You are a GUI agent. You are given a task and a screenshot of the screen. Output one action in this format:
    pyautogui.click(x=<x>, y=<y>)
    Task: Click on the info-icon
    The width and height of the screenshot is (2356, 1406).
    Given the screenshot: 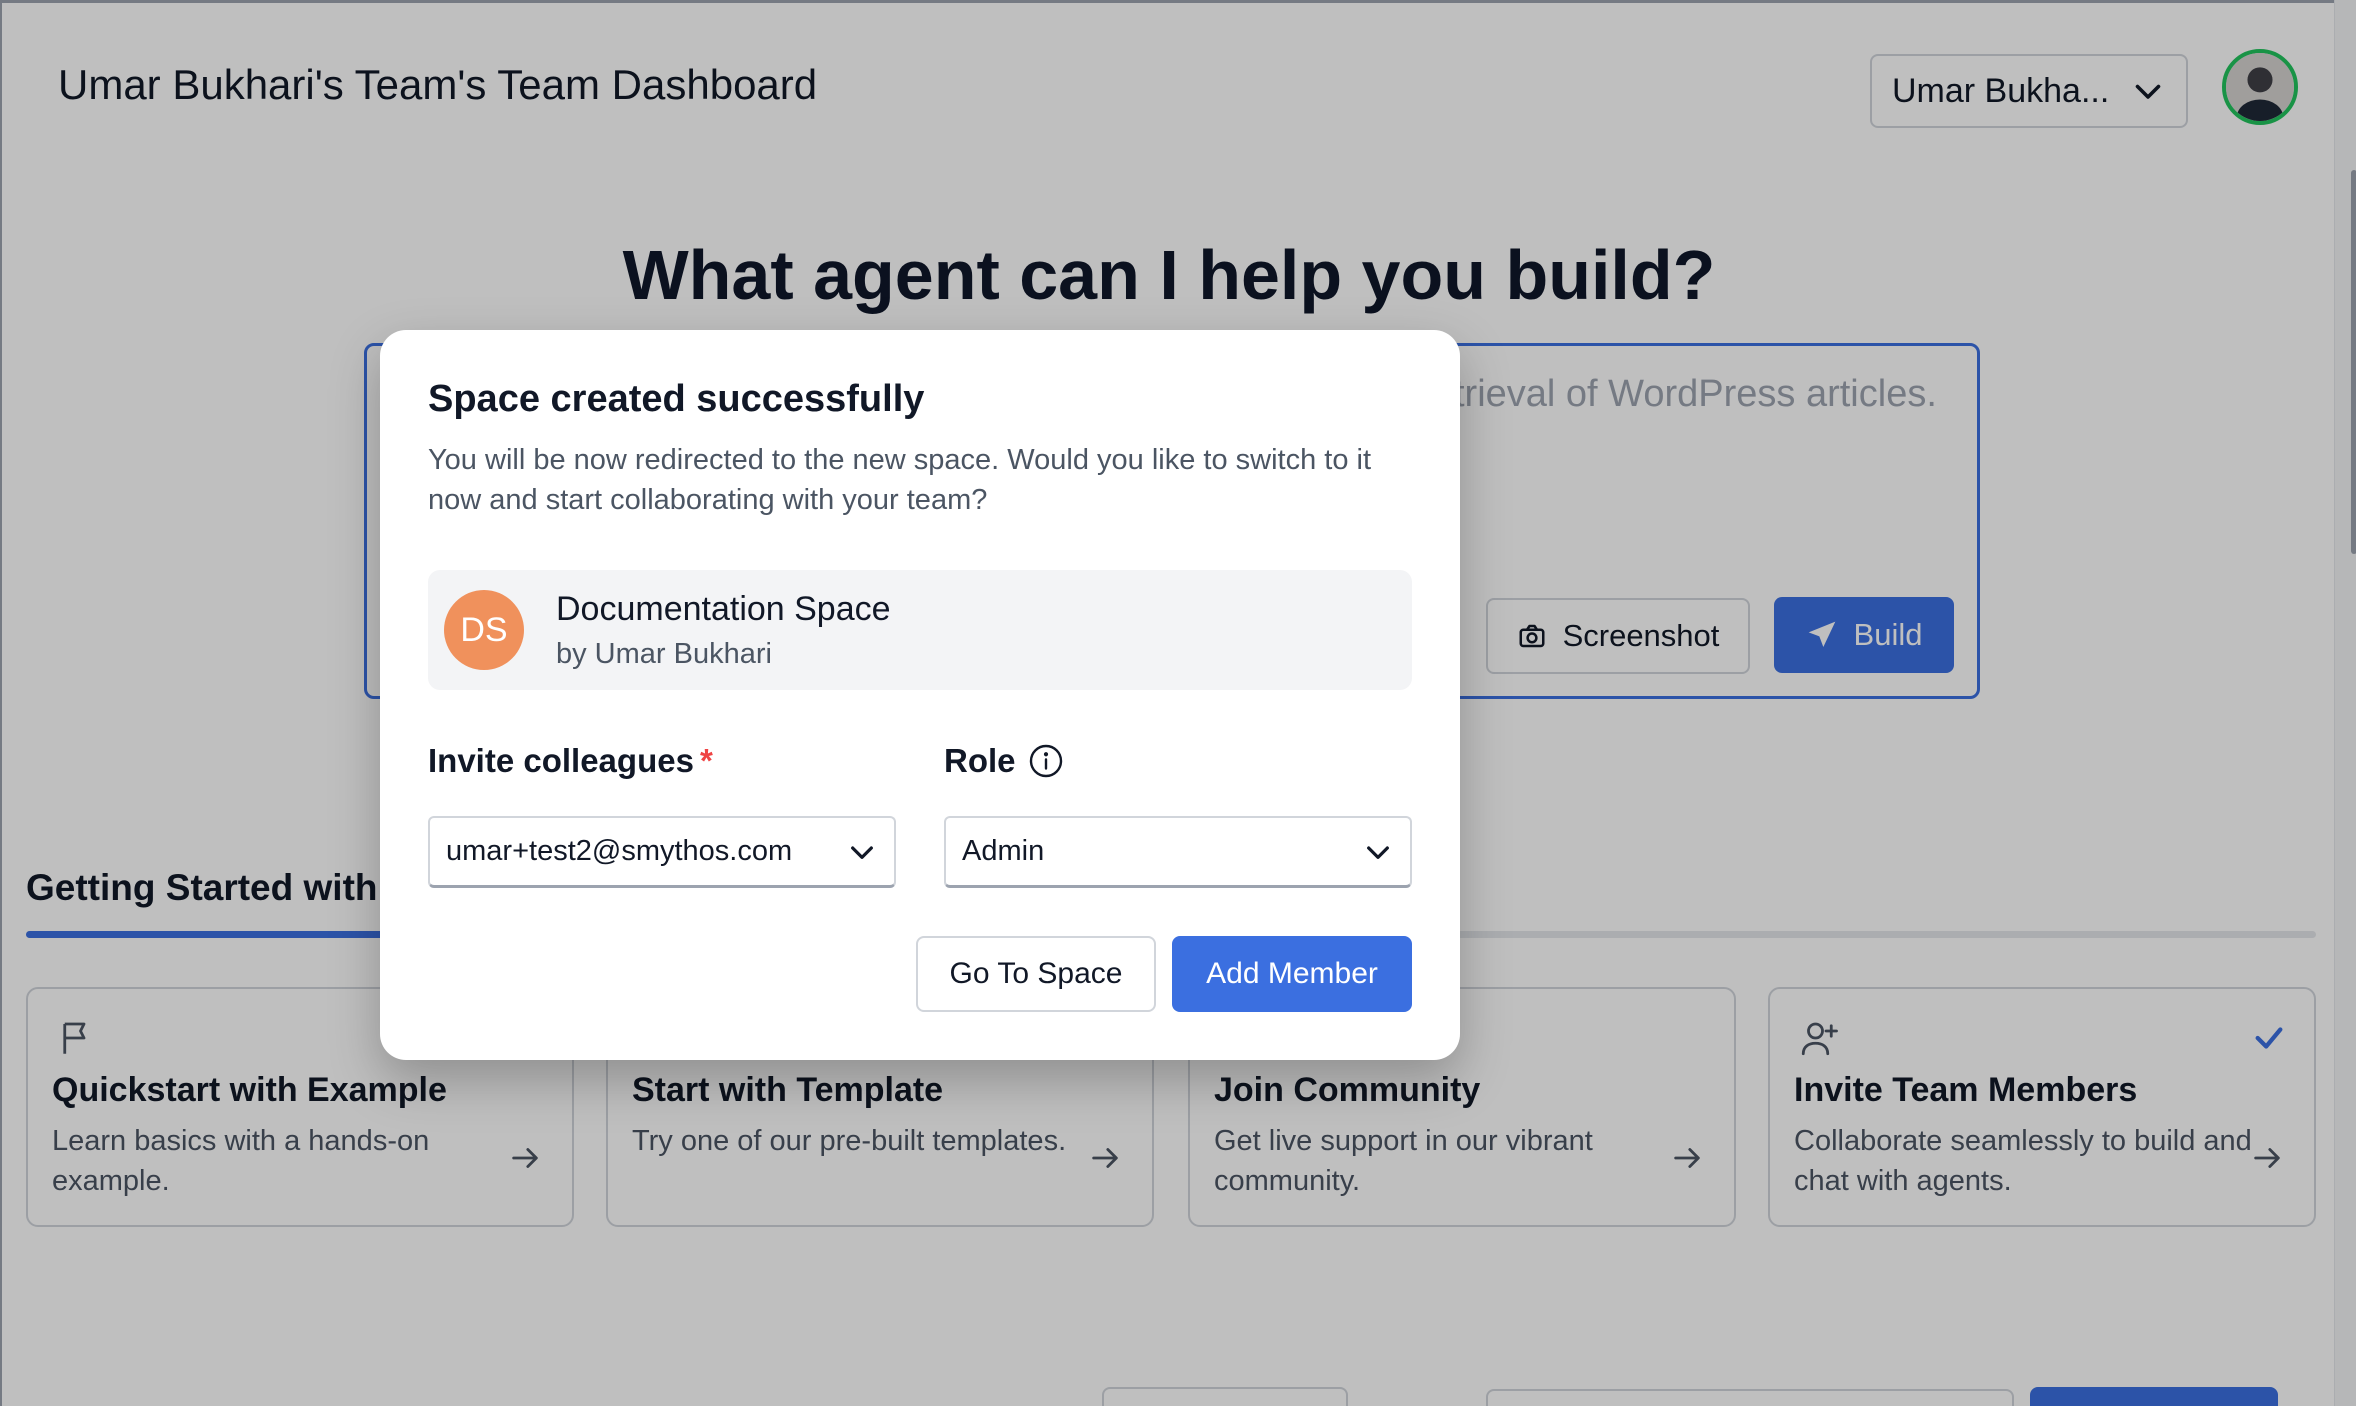 What is the action you would take?
    pyautogui.click(x=1046, y=761)
    